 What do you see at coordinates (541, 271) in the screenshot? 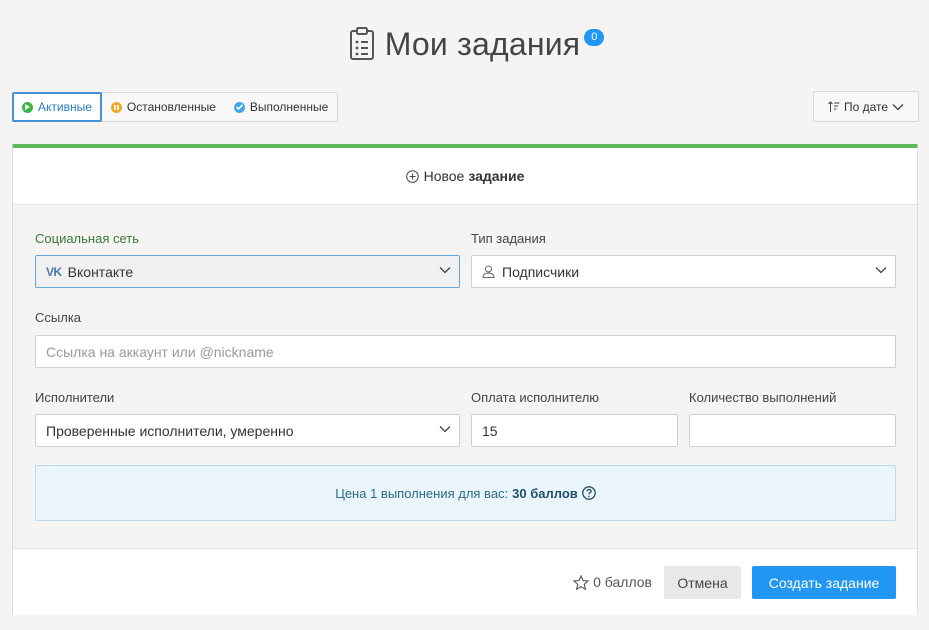
I see `task-type-value: Подписчики` at bounding box center [541, 271].